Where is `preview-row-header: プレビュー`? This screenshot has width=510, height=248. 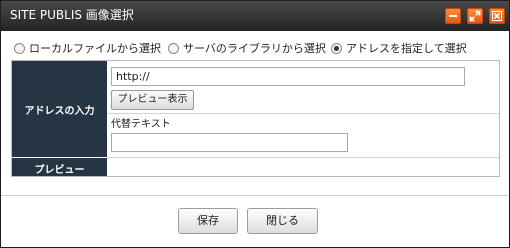
preview-row-header: プレビュー is located at coordinates (59, 167).